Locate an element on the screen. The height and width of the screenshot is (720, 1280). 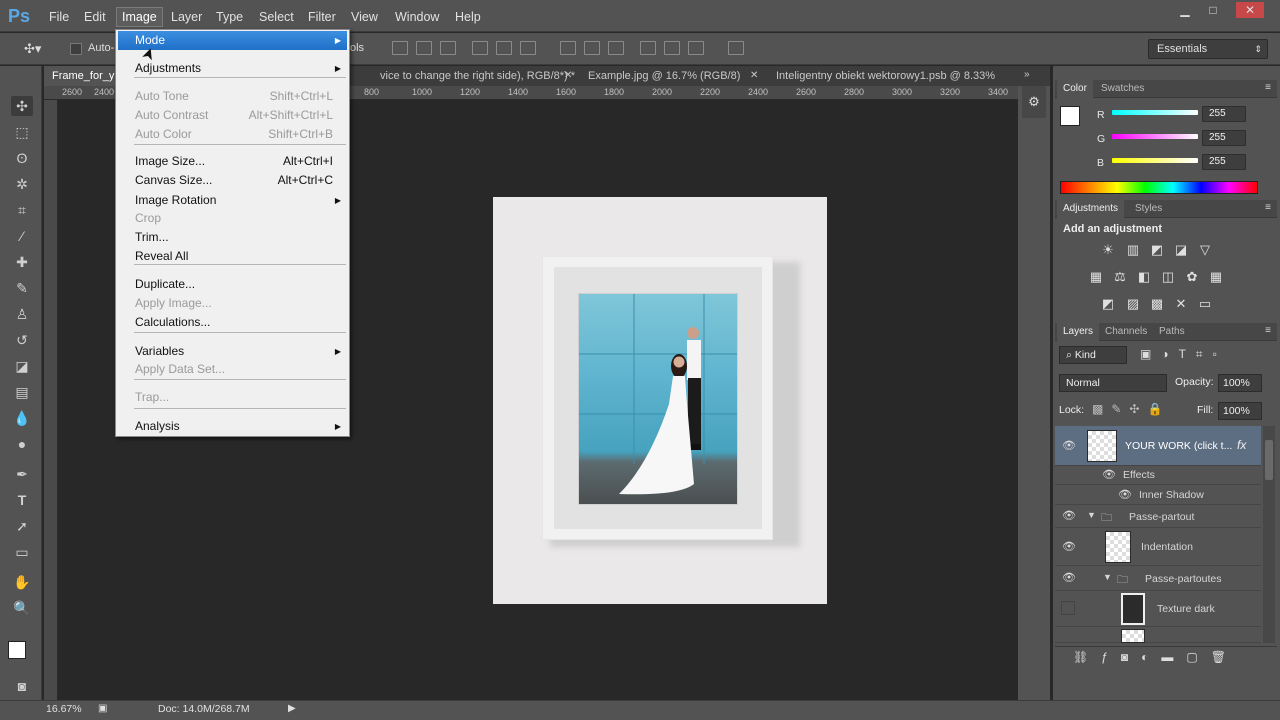
color-spectrum is located at coordinates (1159, 187).